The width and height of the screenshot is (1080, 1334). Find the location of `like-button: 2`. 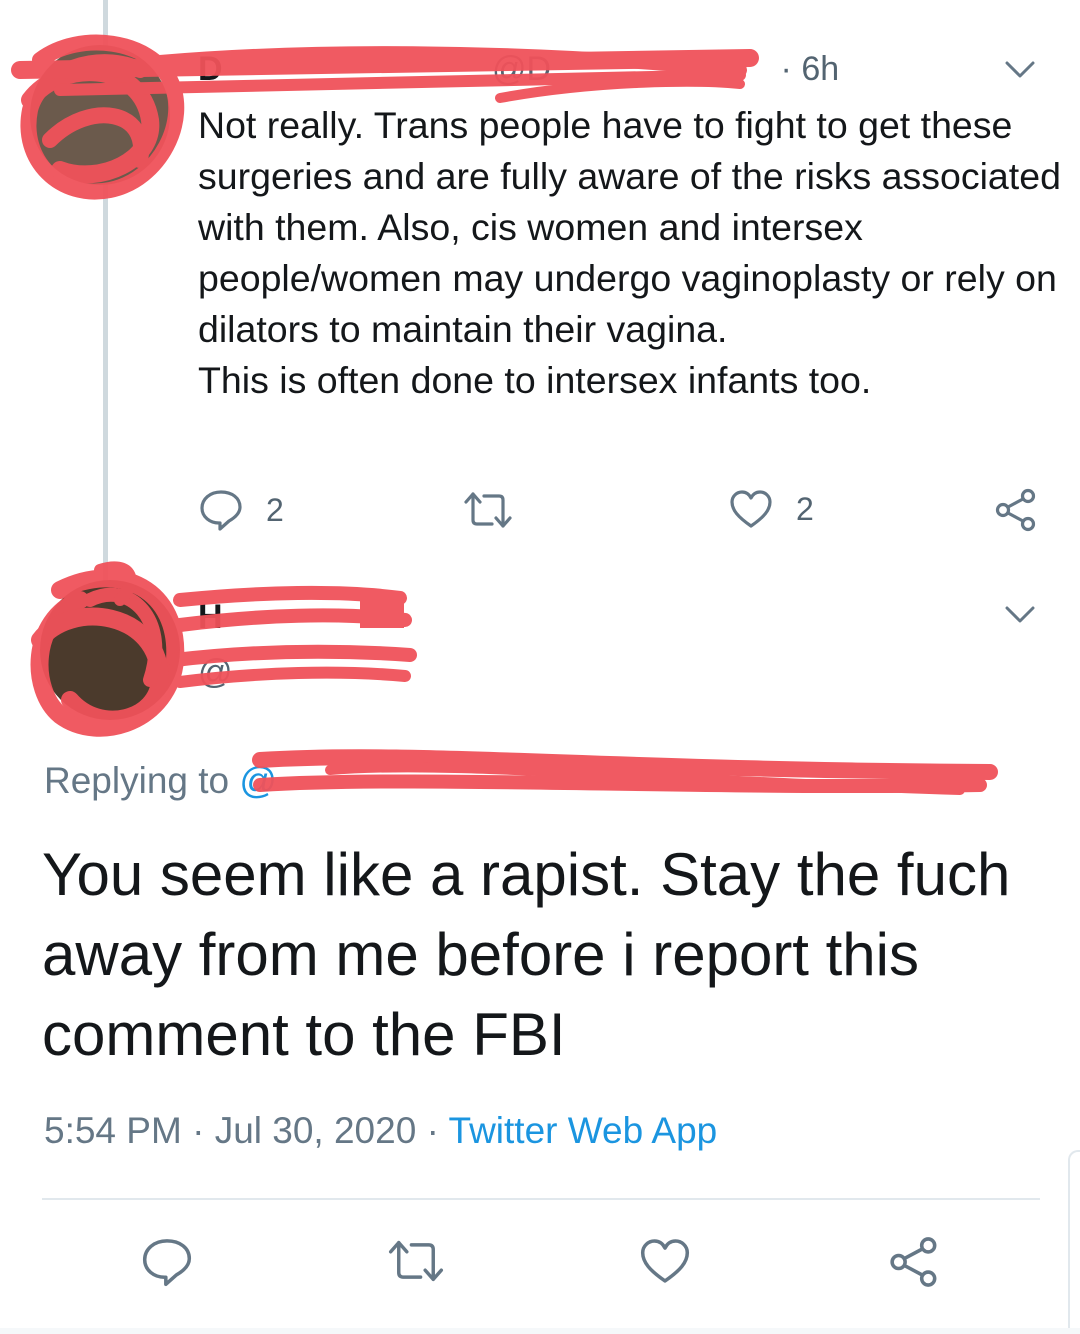

like-button: 2 is located at coordinates (771, 509).